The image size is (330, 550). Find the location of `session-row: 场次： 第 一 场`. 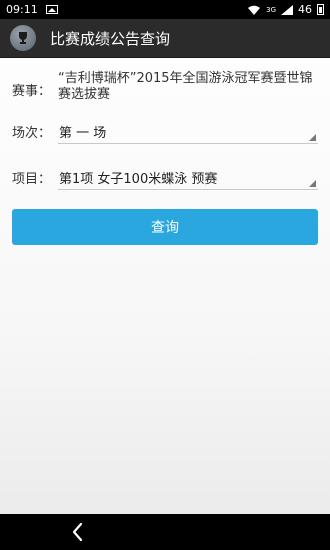

session-row: 场次： 第 一 场 is located at coordinates (165, 132).